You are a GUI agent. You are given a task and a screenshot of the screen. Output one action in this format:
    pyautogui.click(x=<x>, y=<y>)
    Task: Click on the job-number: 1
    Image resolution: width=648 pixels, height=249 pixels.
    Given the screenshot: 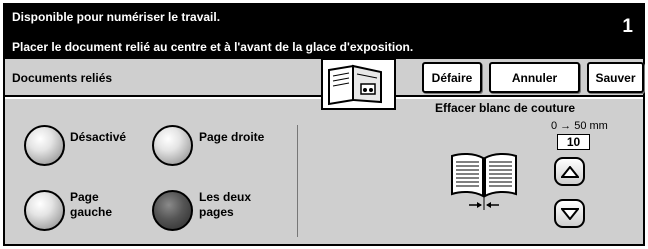 What is the action you would take?
    pyautogui.click(x=627, y=26)
    